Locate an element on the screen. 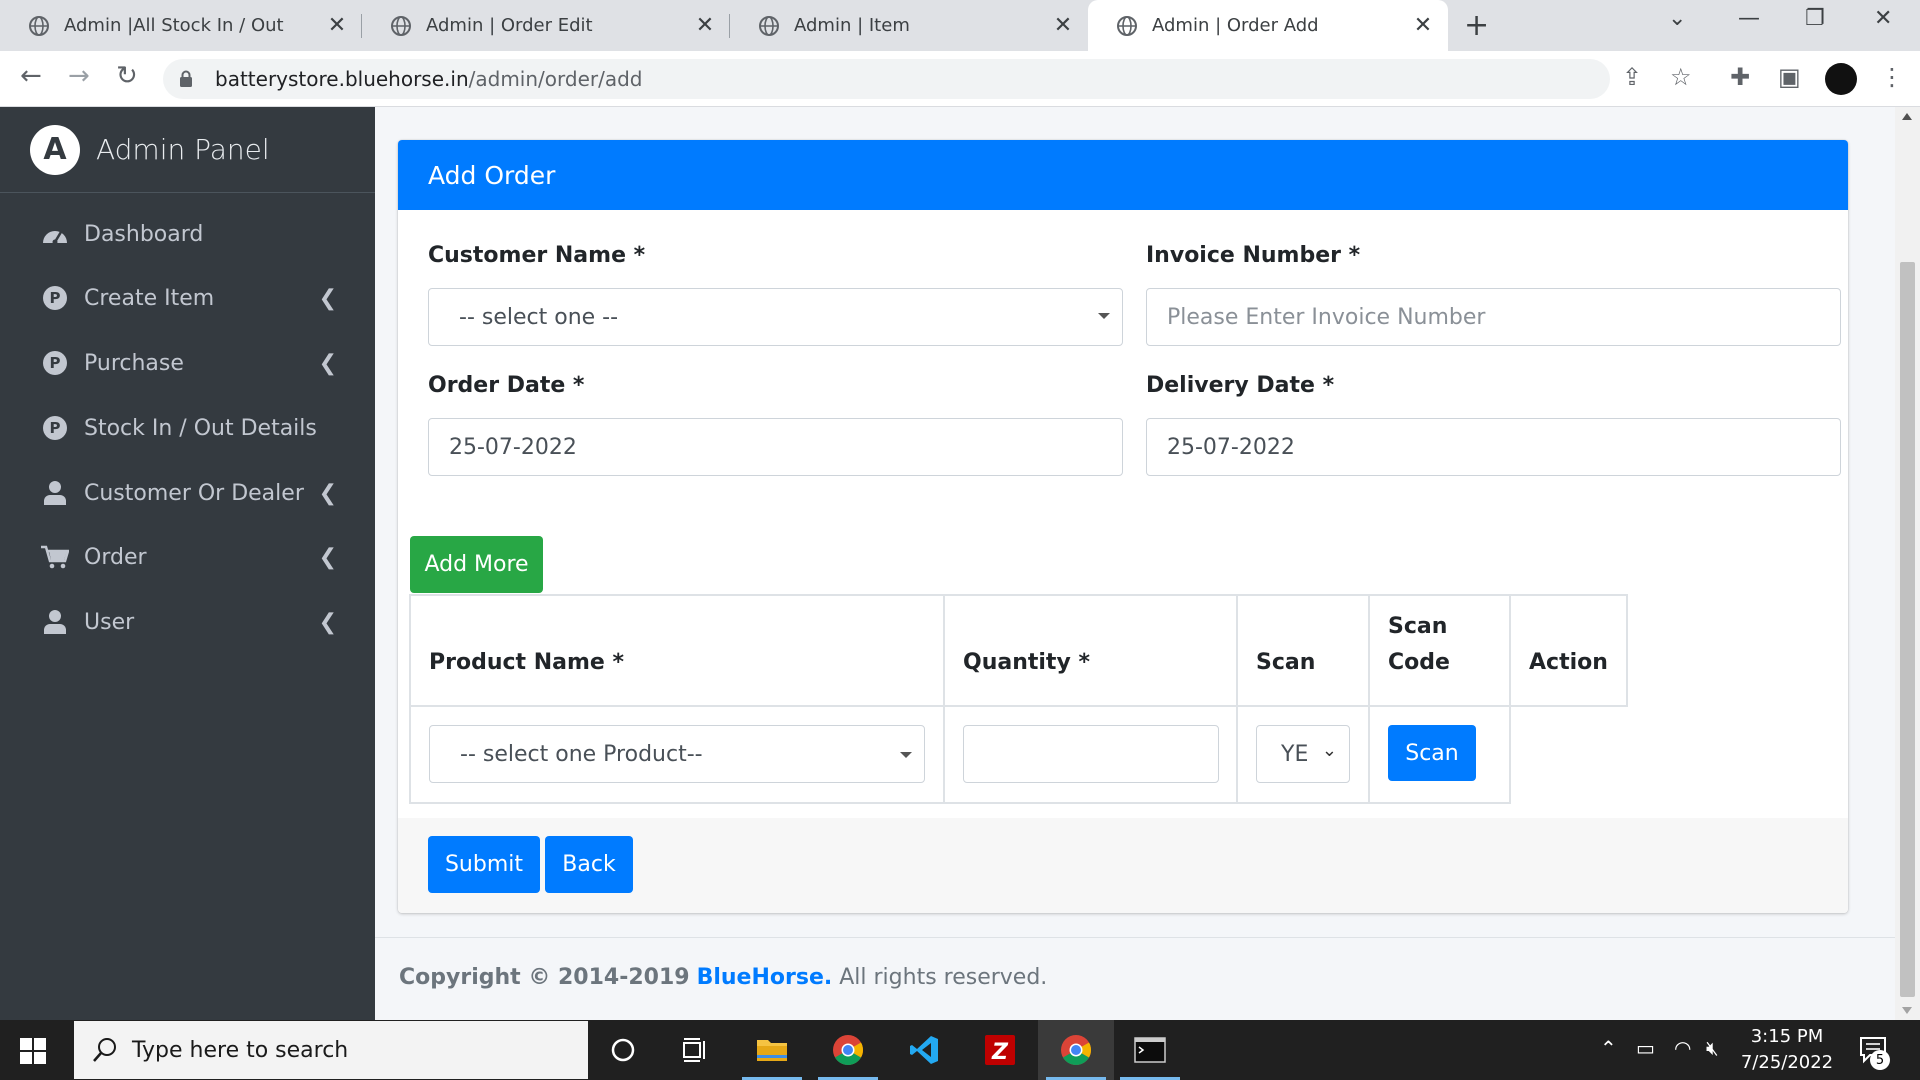  sidebar-item-user: User ❮ is located at coordinates (187, 622).